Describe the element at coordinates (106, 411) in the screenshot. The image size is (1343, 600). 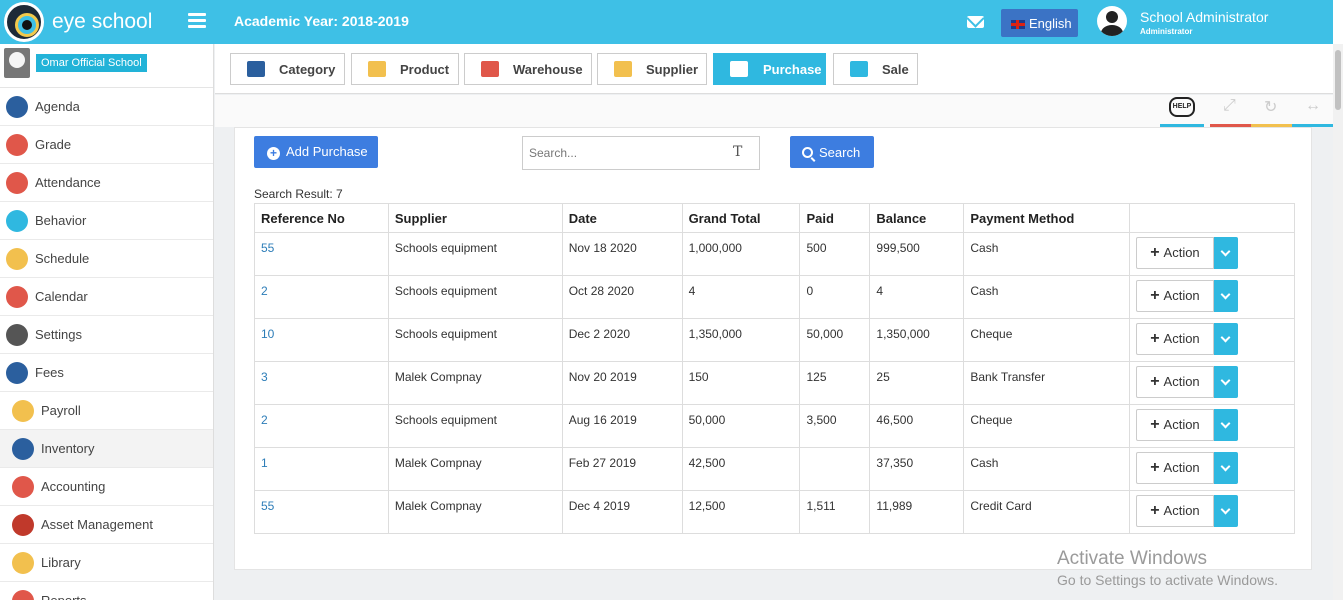
I see `sidebar-item-payroll: Payroll` at that location.